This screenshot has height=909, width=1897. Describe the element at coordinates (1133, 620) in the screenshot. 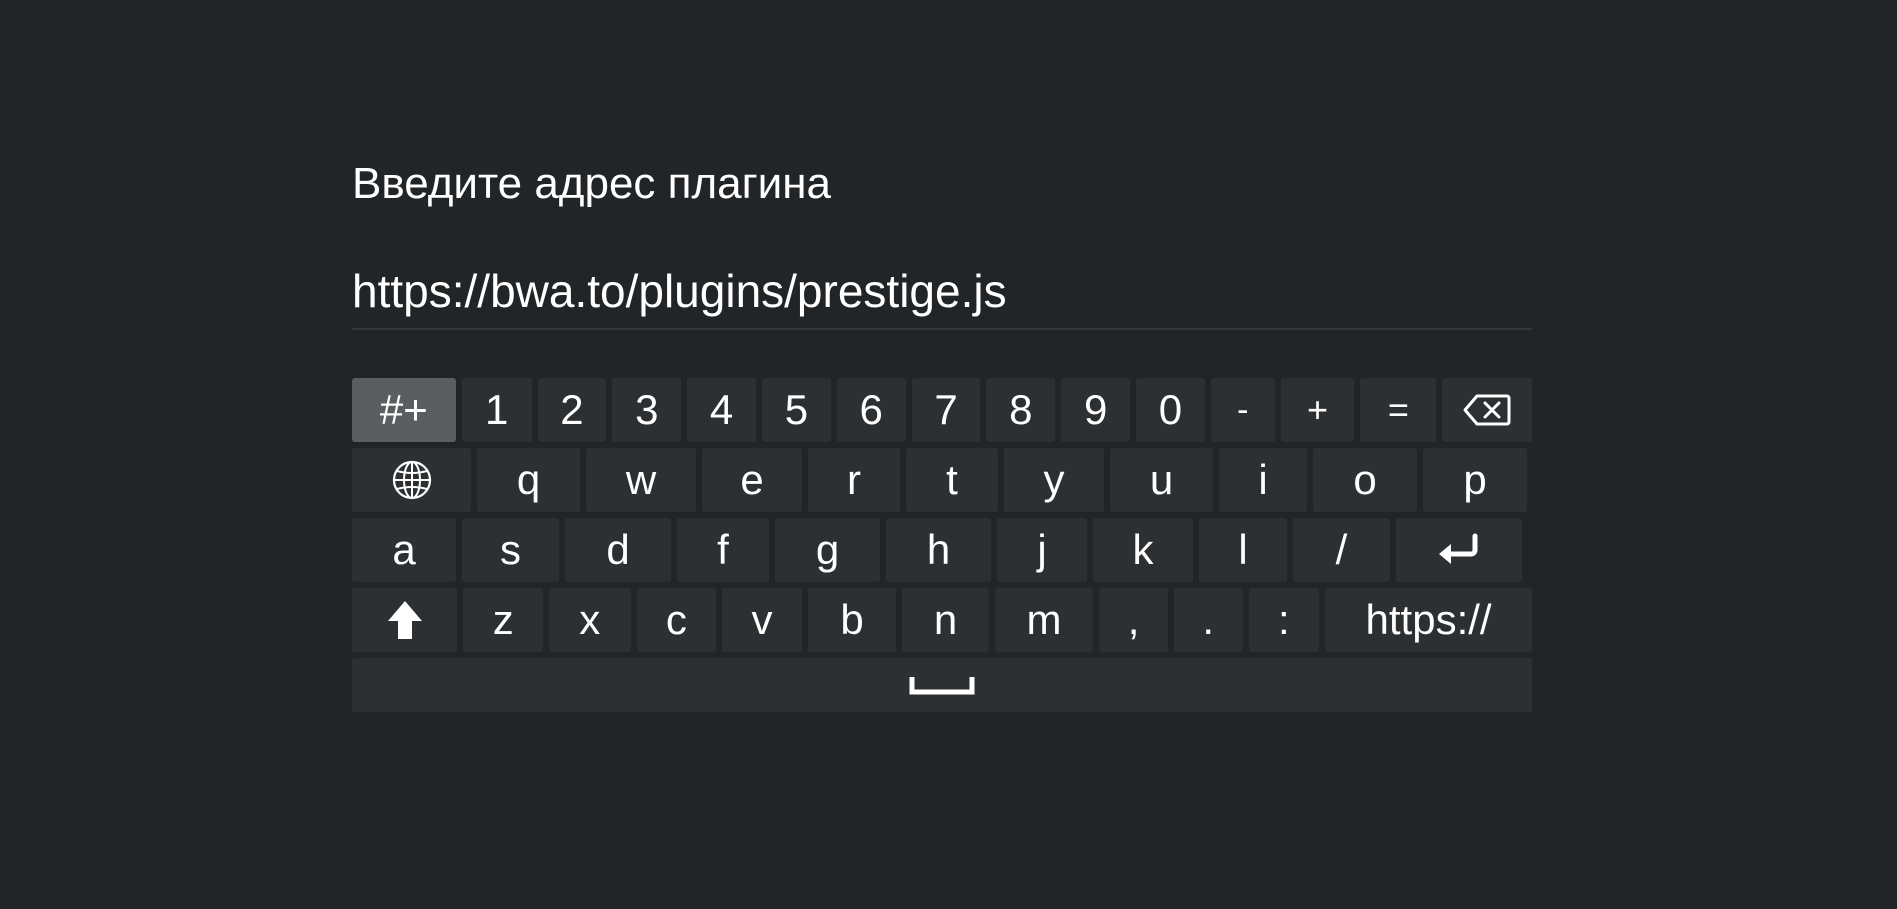

I see `key-comma: ,` at that location.